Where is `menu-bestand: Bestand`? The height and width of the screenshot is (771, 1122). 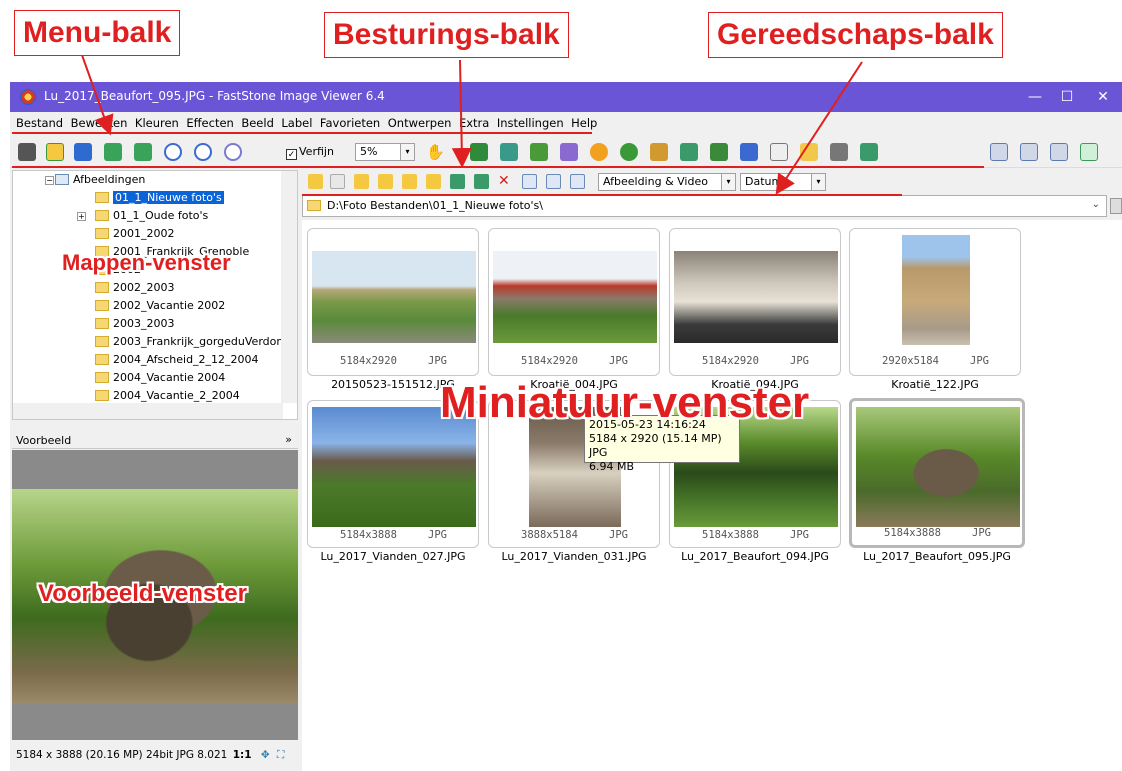 menu-bestand: Bestand is located at coordinates (39, 121).